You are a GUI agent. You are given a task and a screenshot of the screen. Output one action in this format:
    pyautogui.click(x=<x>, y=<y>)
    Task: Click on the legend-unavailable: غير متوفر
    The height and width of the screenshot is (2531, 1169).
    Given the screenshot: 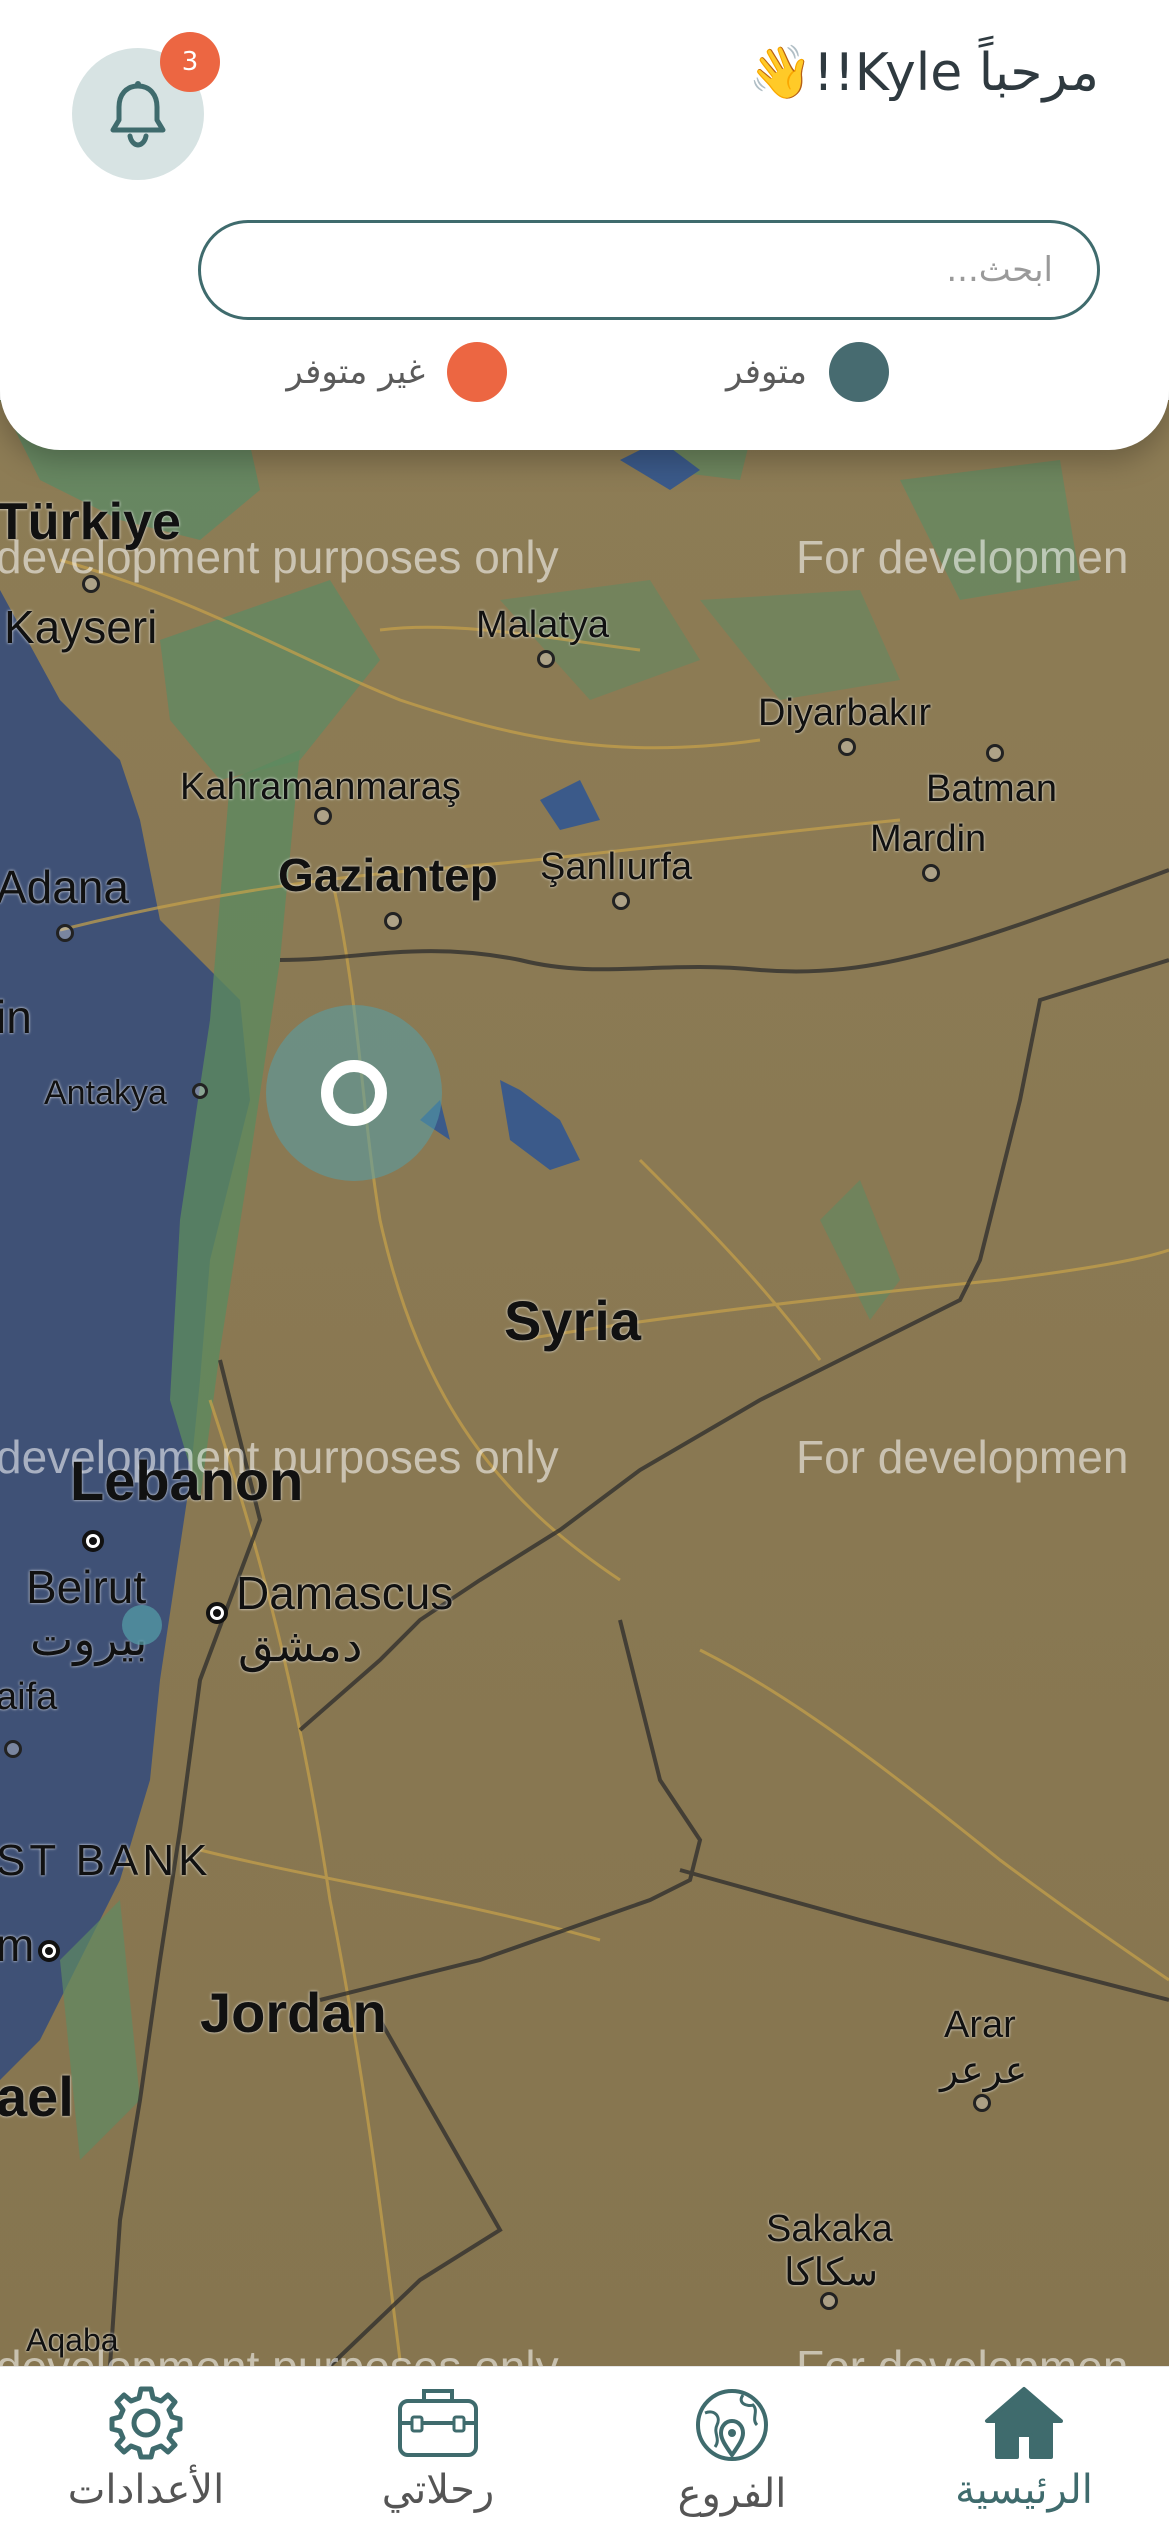 What is the action you would take?
    pyautogui.click(x=396, y=372)
    